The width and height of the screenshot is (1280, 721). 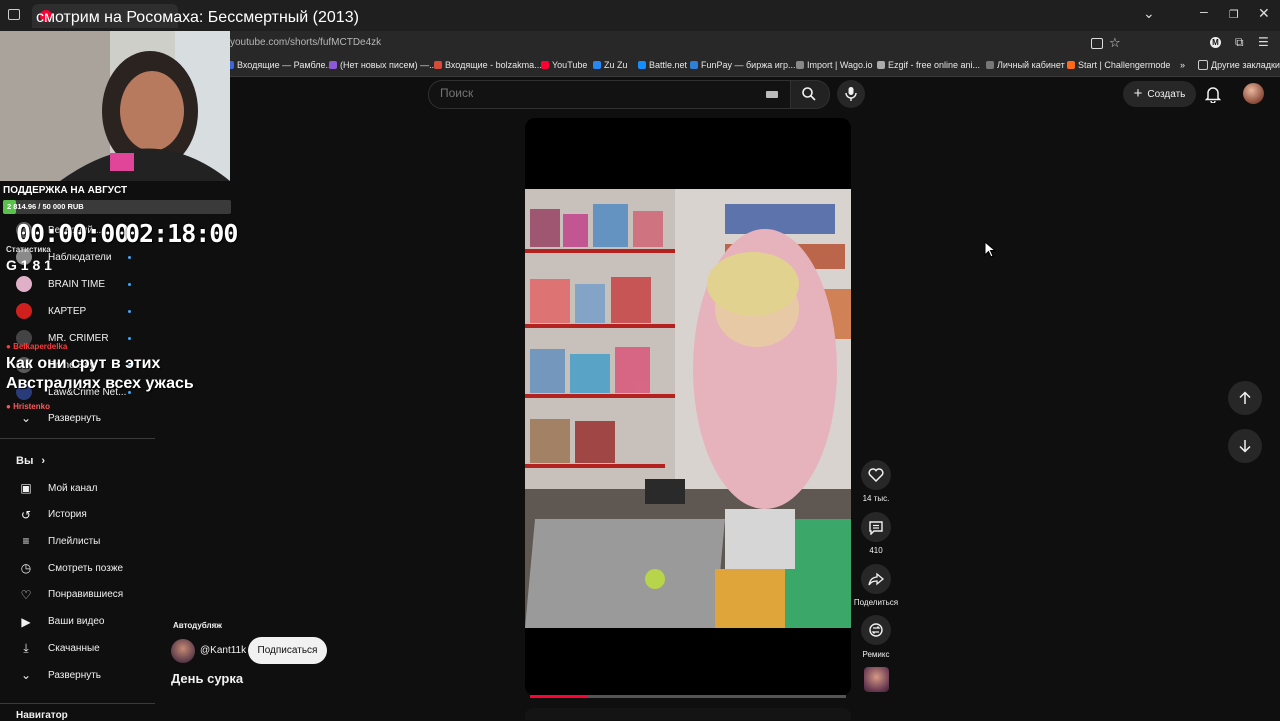 I want to click on remix-button, so click(x=876, y=630).